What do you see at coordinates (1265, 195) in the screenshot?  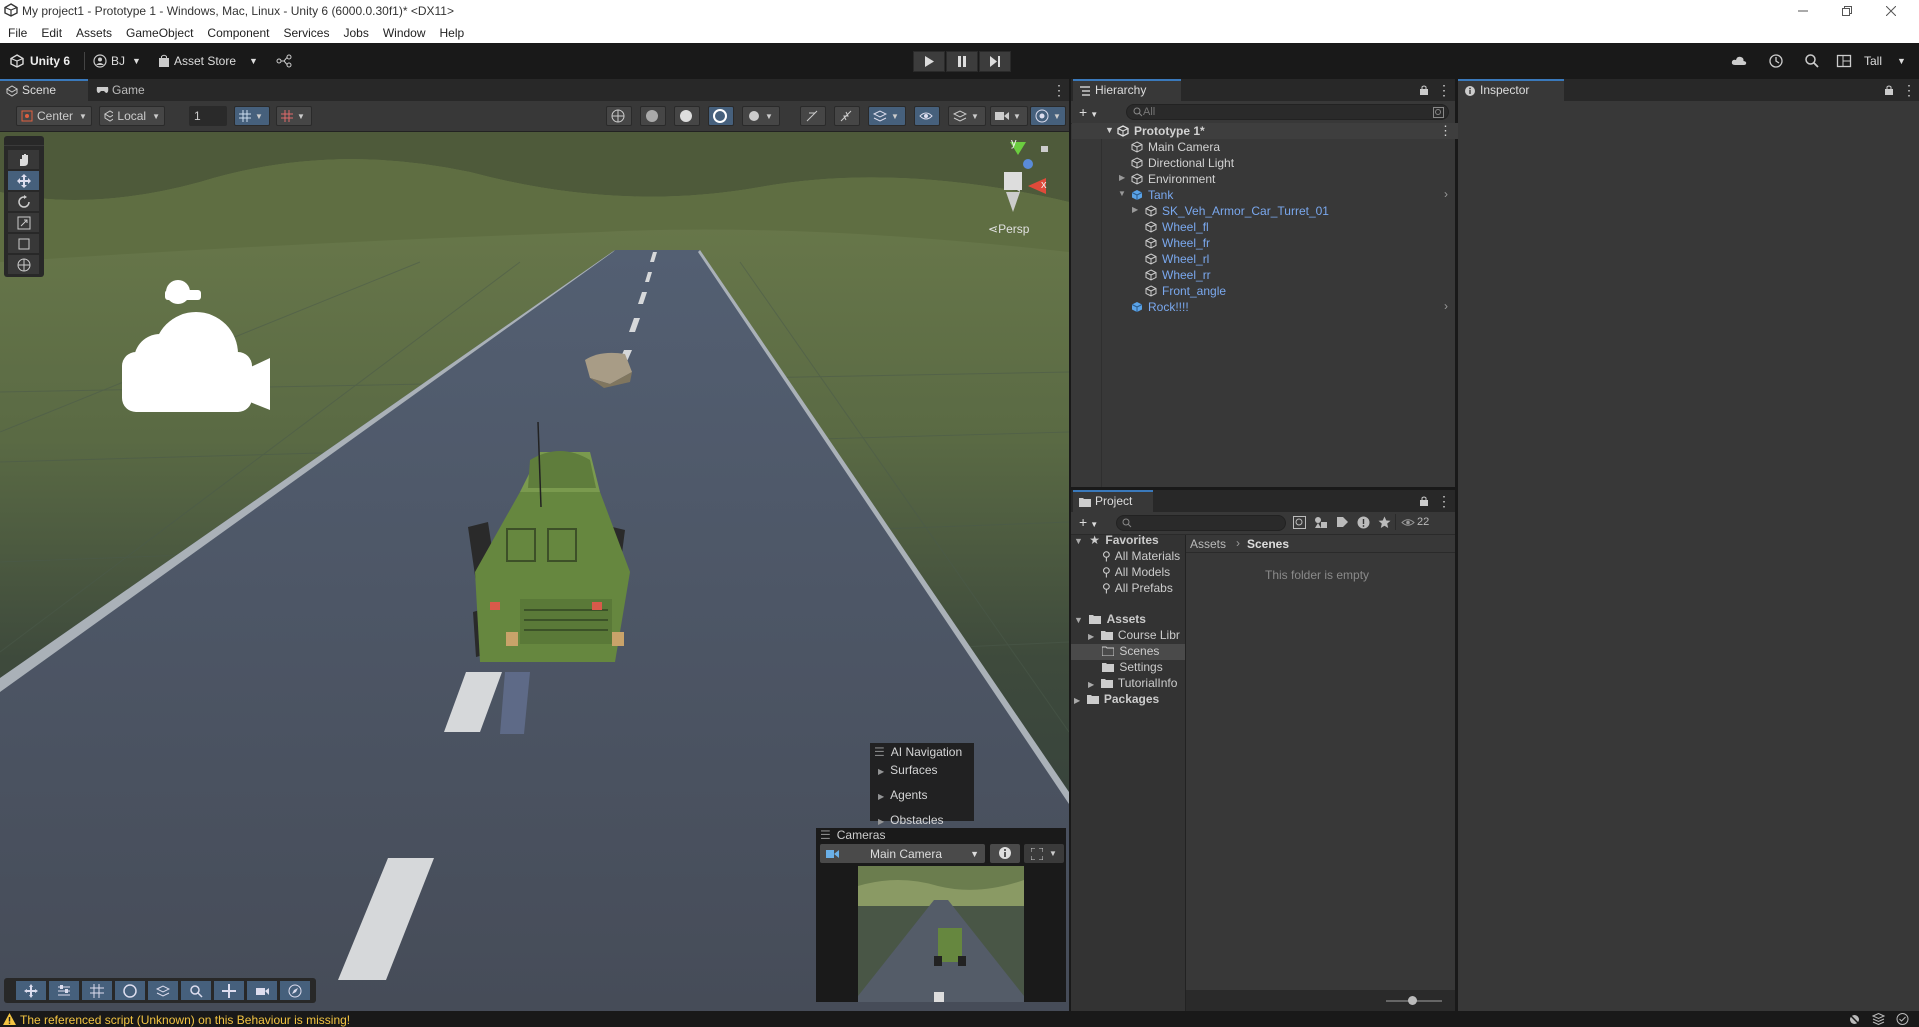 I see `hierarchy-item-tank: ▼ Tank ›` at bounding box center [1265, 195].